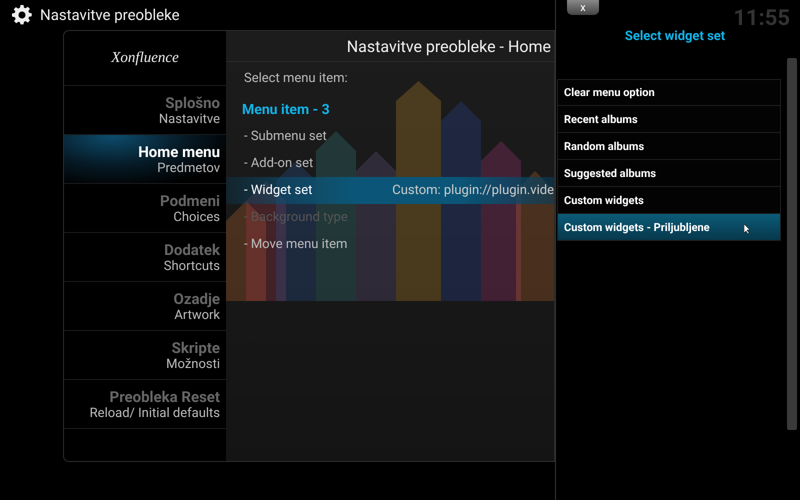 This screenshot has height=500, width=800. Describe the element at coordinates (155, 413) in the screenshot. I see `sidebar-item-subtitle: Reload/ Initial defaults` at that location.